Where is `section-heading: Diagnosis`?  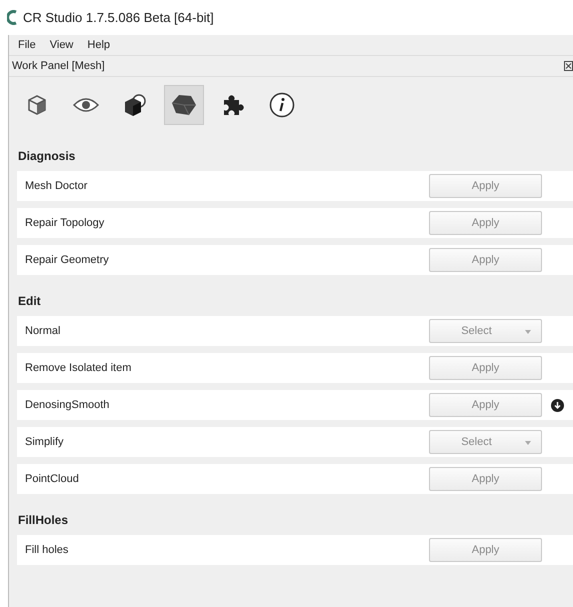
section-heading: Diagnosis is located at coordinates (46, 156).